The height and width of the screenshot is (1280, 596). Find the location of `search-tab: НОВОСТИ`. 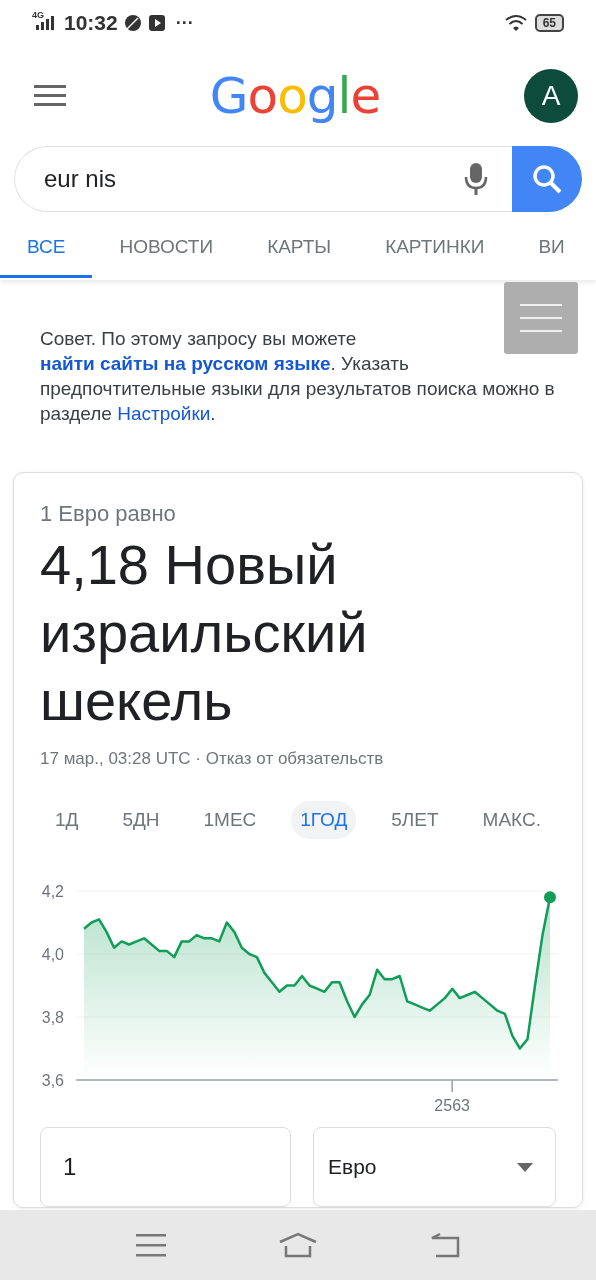

search-tab: НОВОСТИ is located at coordinates (166, 253).